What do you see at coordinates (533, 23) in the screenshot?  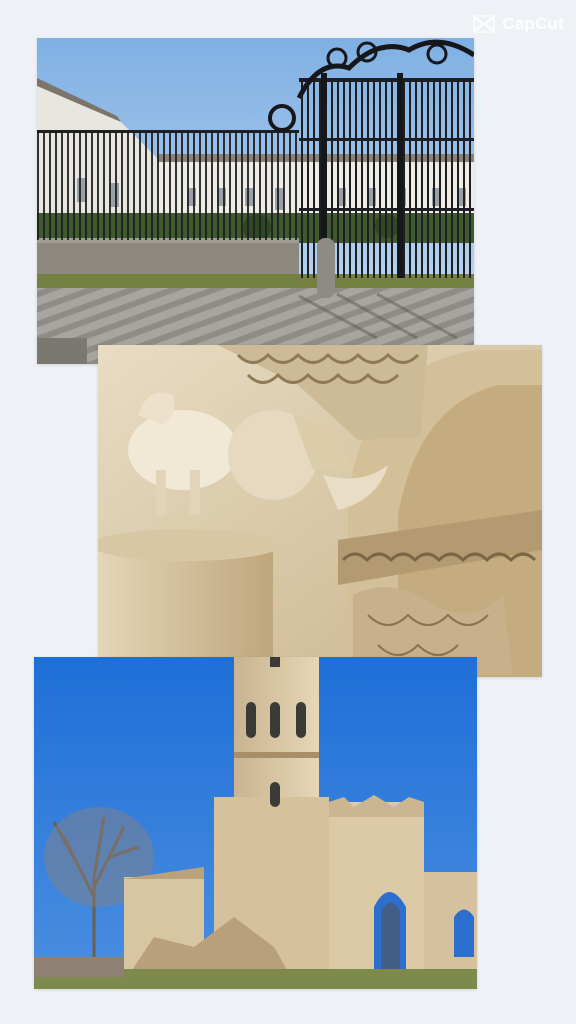 I see `watermark-text: CapCut` at bounding box center [533, 23].